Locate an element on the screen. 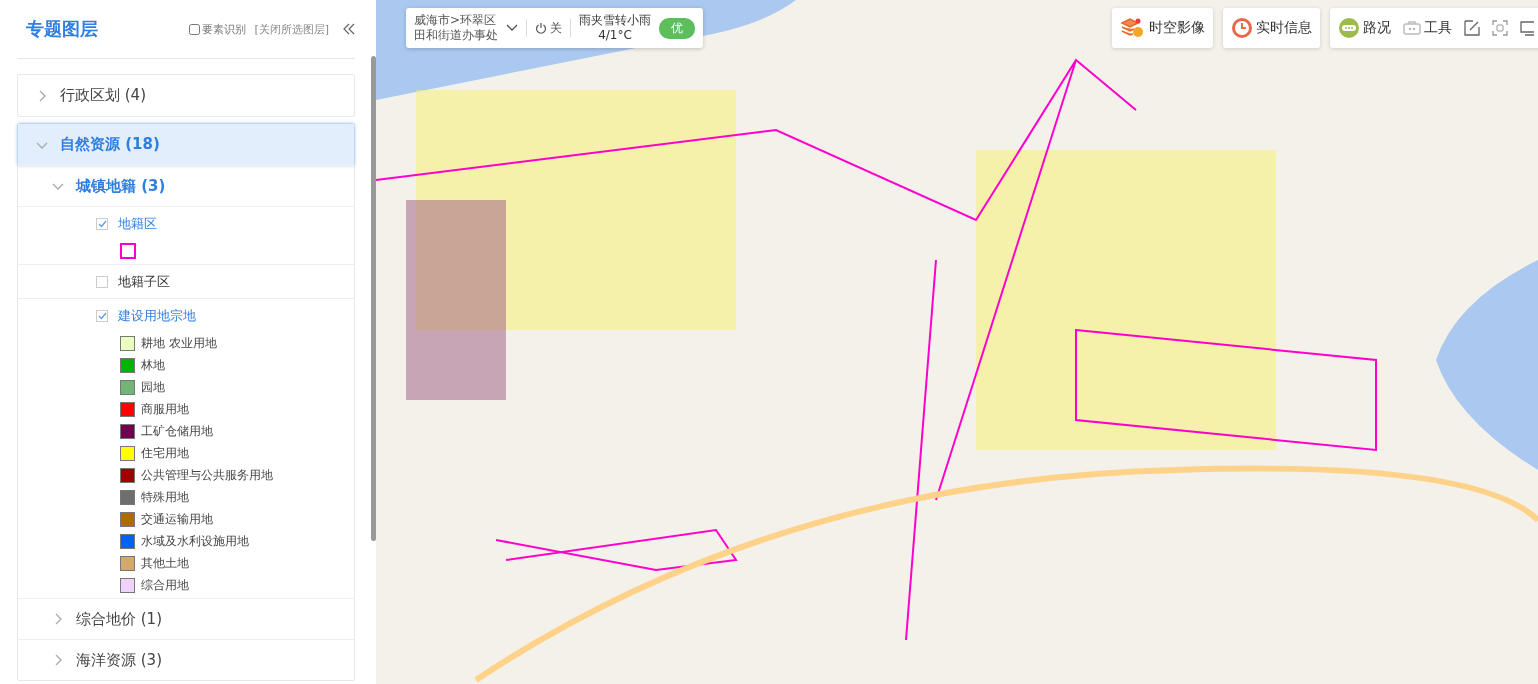 The width and height of the screenshot is (1538, 684). legend-label: 园地 is located at coordinates (153, 387).